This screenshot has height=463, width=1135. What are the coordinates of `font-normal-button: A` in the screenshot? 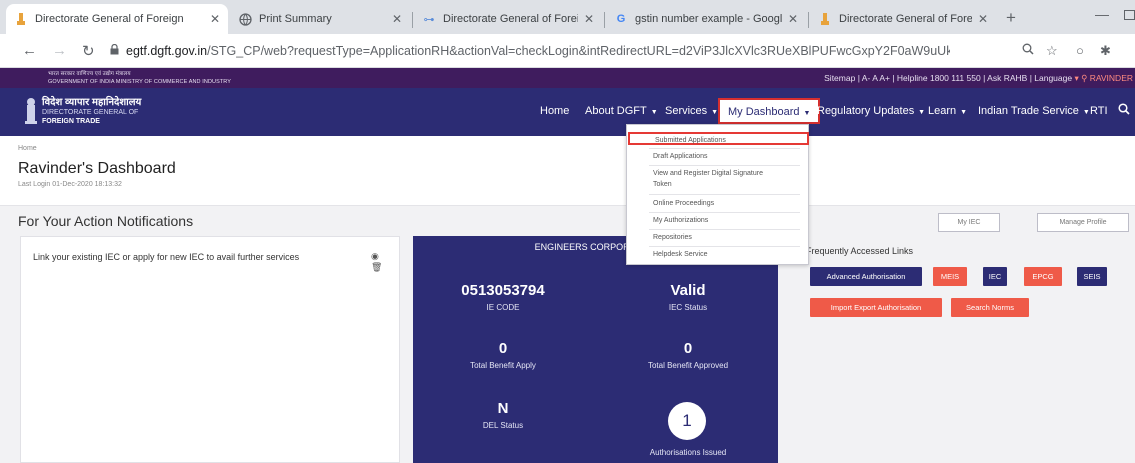 It's located at (874, 78).